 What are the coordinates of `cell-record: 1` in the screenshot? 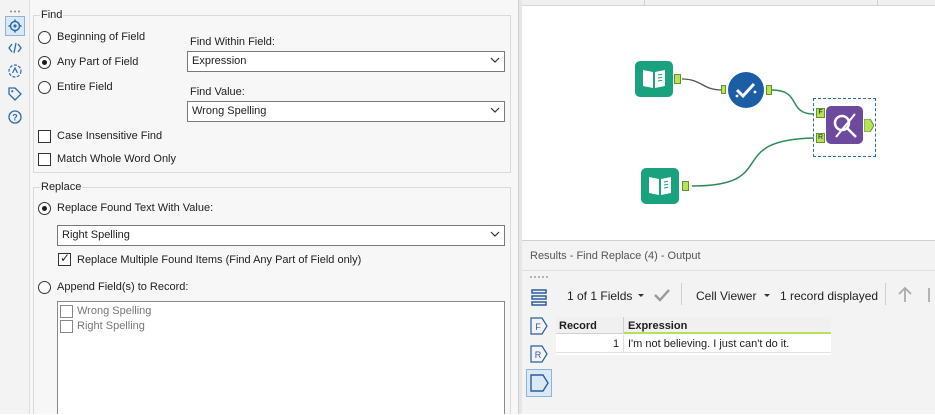 It's located at (616, 344).